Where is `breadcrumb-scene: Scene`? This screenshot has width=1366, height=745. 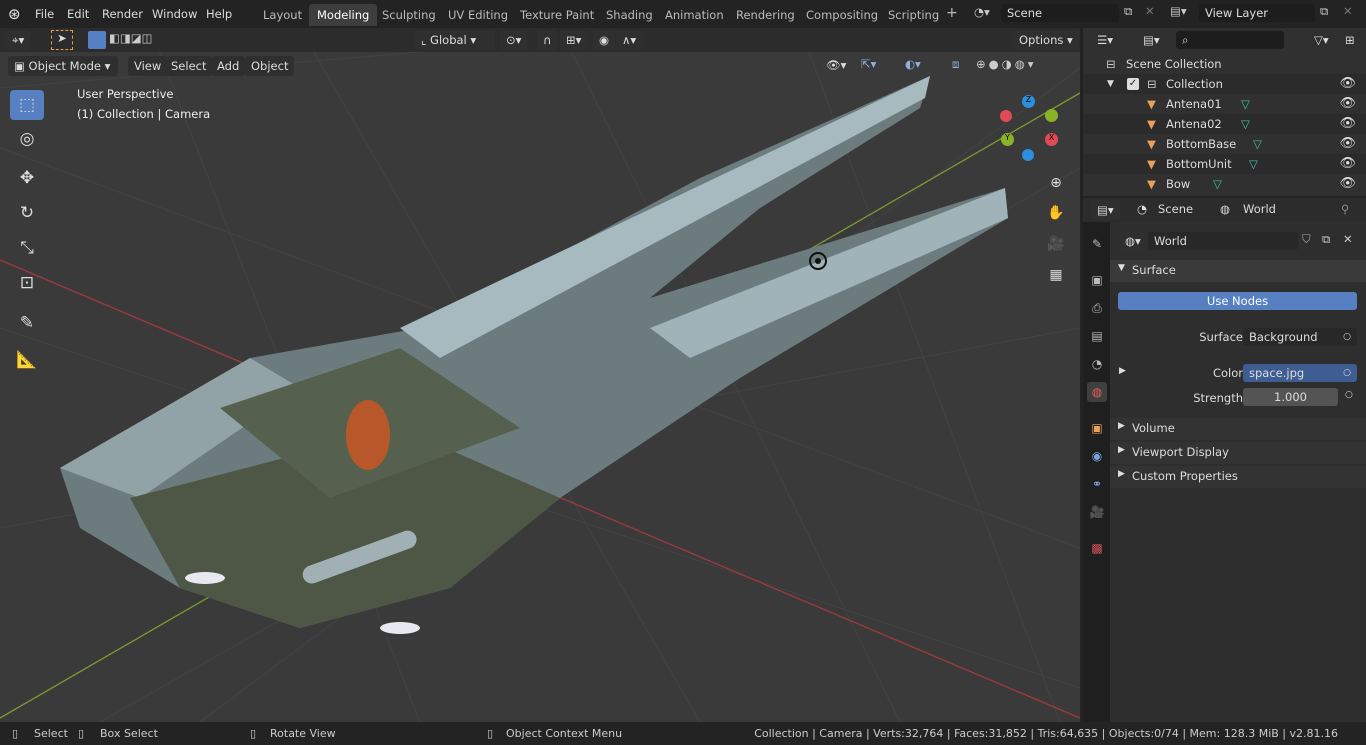 breadcrumb-scene: Scene is located at coordinates (1175, 209).